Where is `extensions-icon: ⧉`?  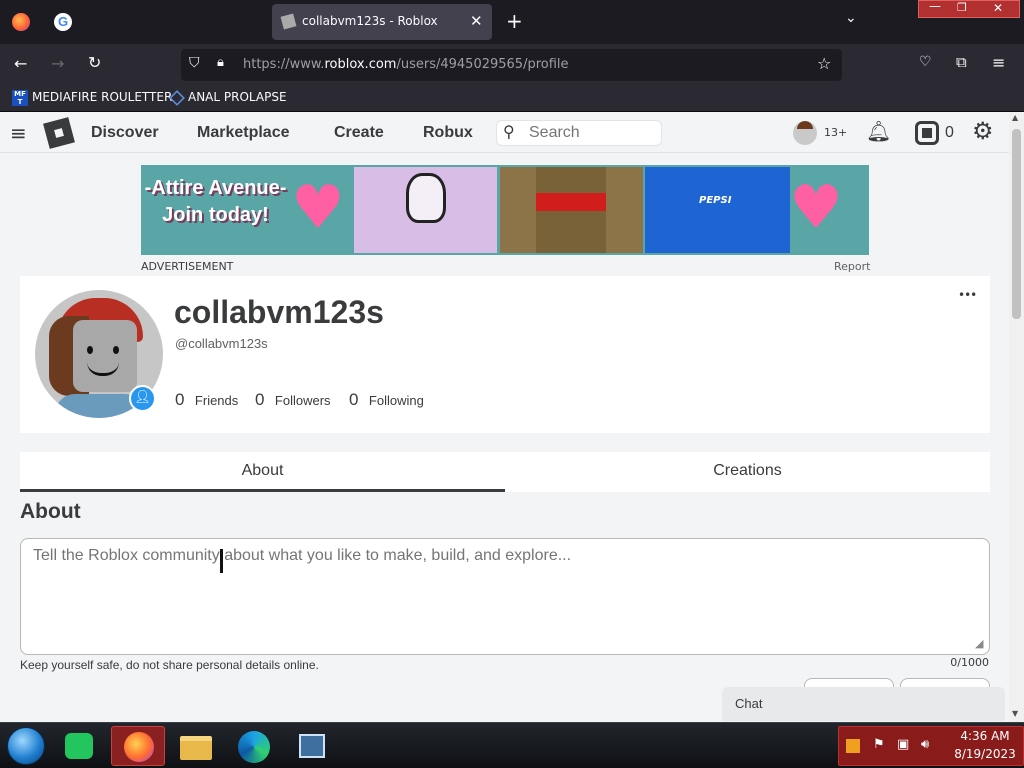 extensions-icon: ⧉ is located at coordinates (961, 62).